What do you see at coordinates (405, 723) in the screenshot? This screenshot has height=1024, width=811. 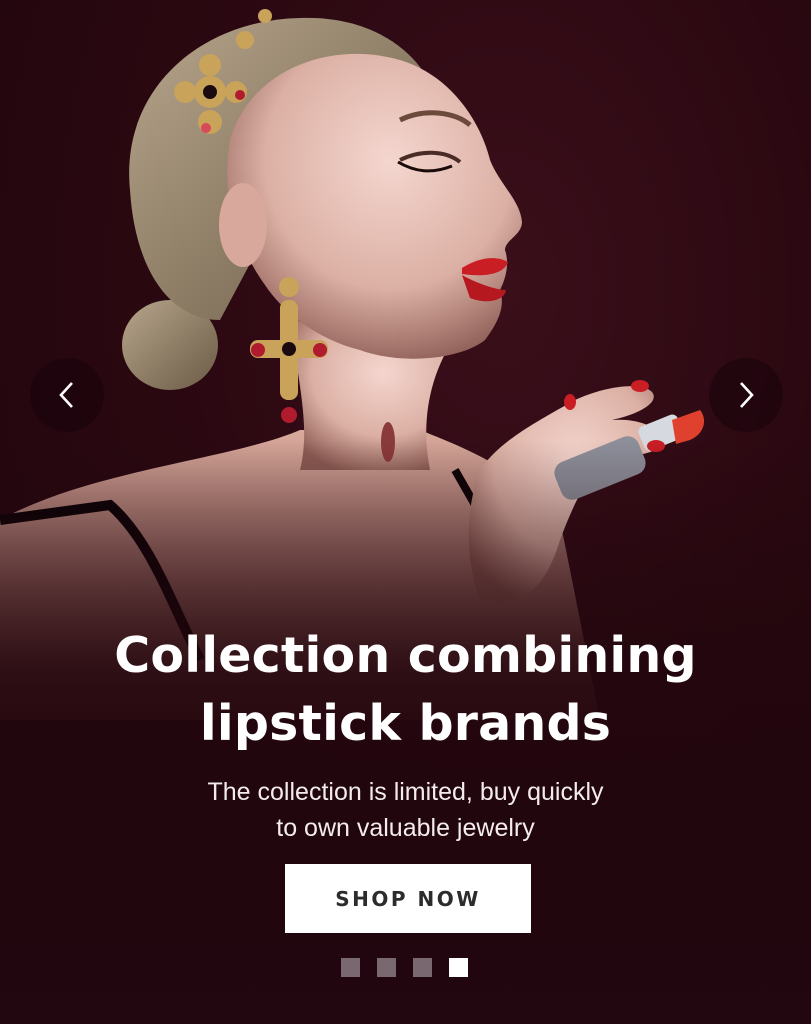 I see `headline-line-2: lipstick brands` at bounding box center [405, 723].